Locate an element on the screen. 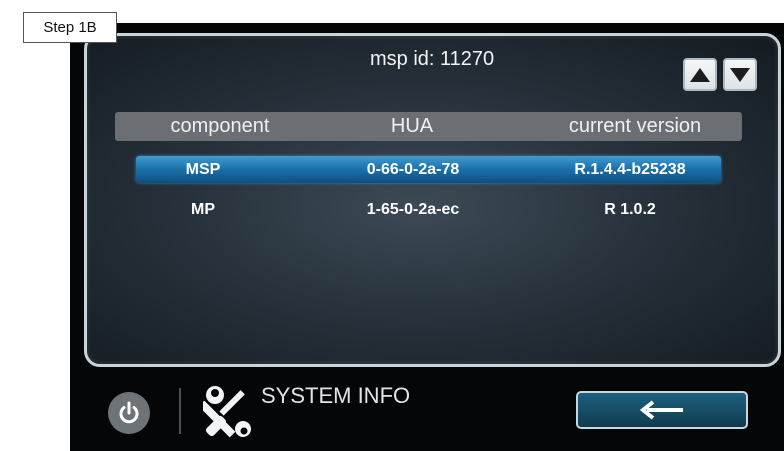  back-button is located at coordinates (662, 410).